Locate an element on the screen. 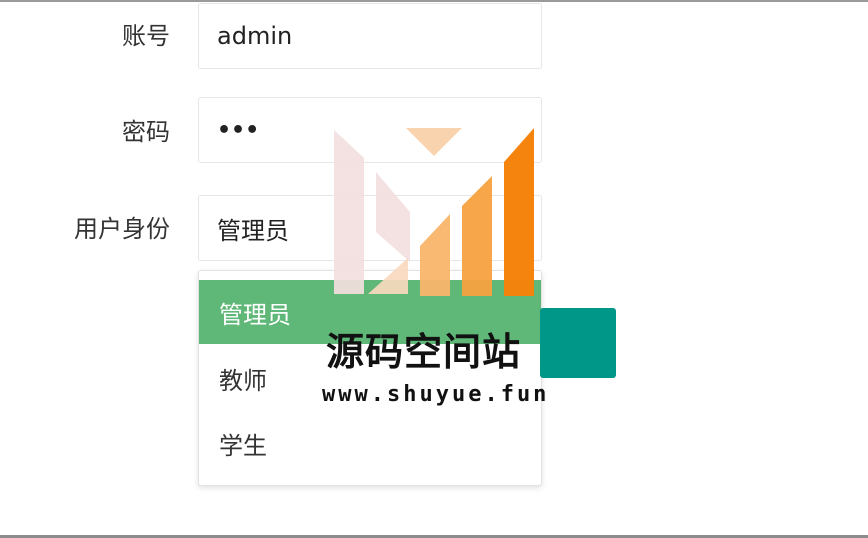 This screenshot has height=538, width=868. top-border is located at coordinates (434, 1).